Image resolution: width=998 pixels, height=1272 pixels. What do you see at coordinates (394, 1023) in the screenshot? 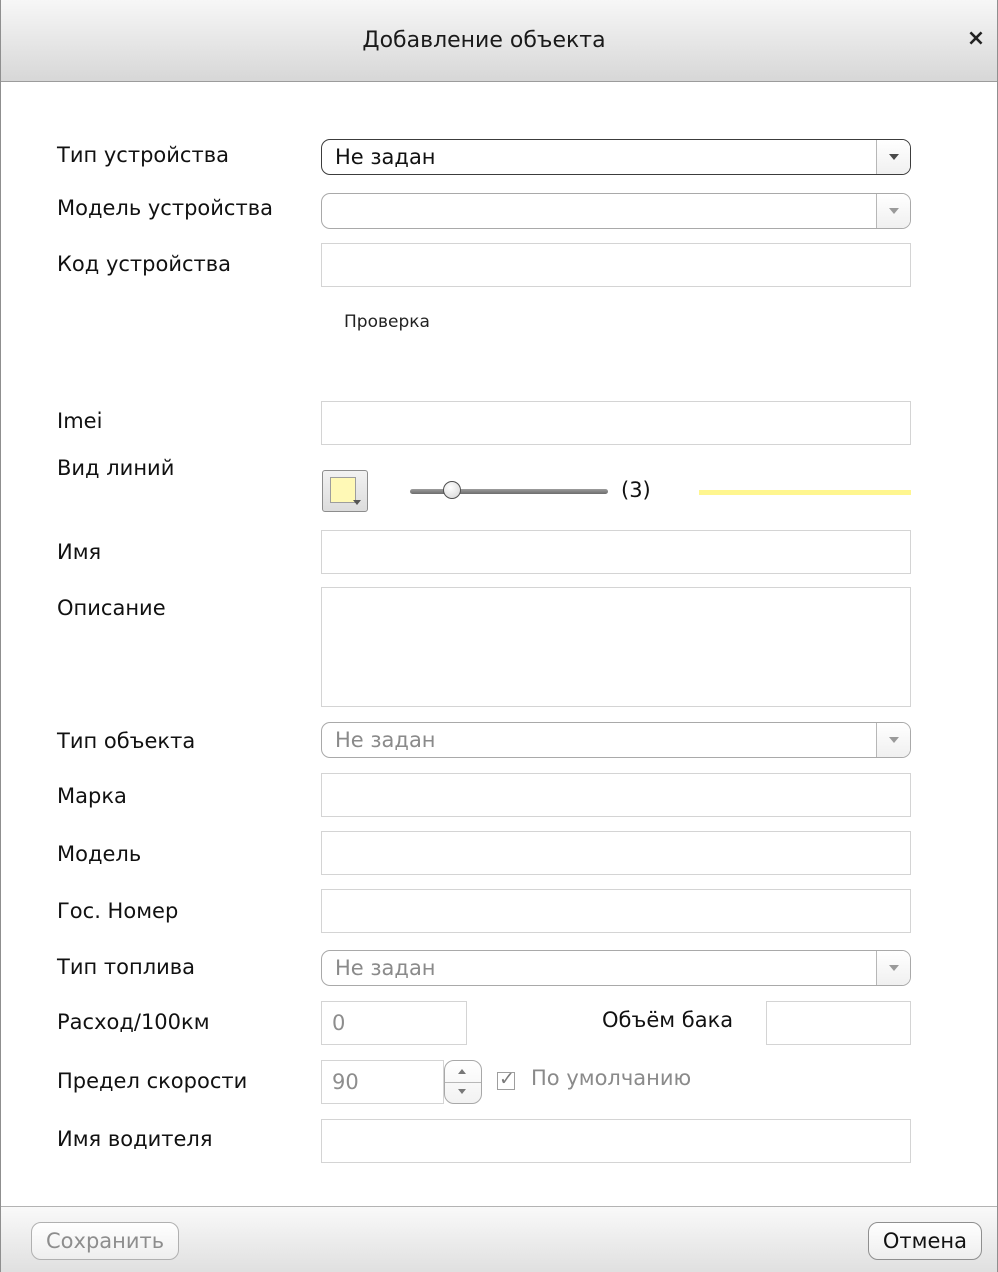
I see `fuel-consumption-input: 0` at bounding box center [394, 1023].